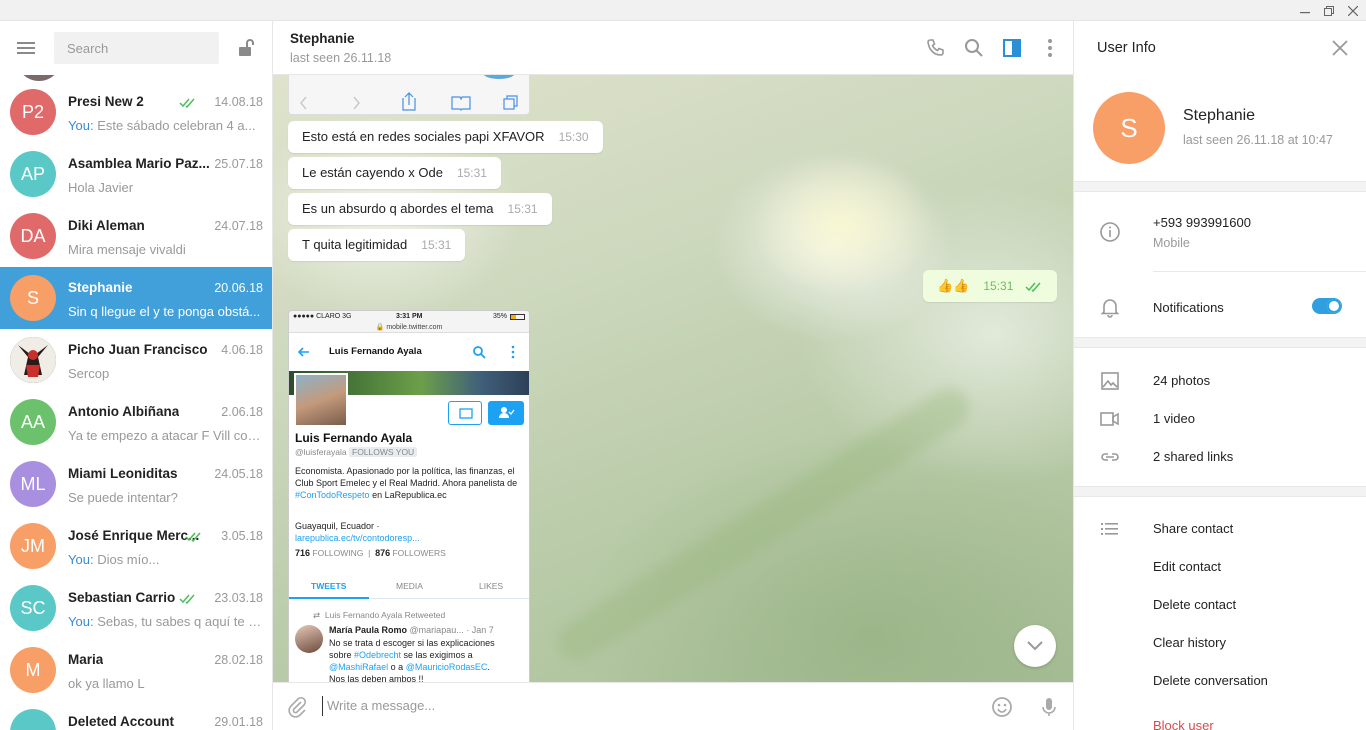 The width and height of the screenshot is (1366, 730). What do you see at coordinates (1193, 456) in the screenshot?
I see `shared-links-link: 2 shared links` at bounding box center [1193, 456].